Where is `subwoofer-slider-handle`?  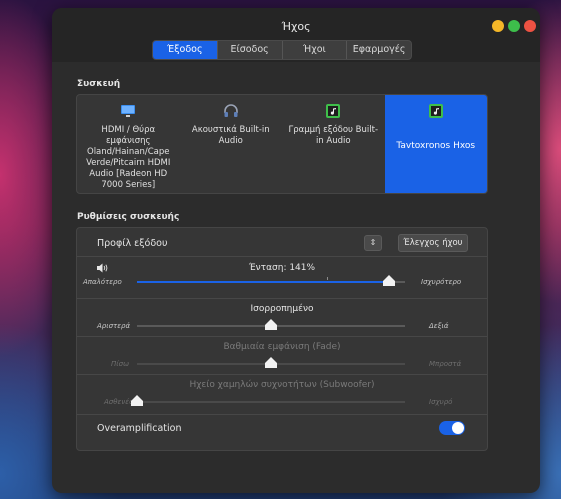
subwoofer-slider-handle is located at coordinates (137, 400).